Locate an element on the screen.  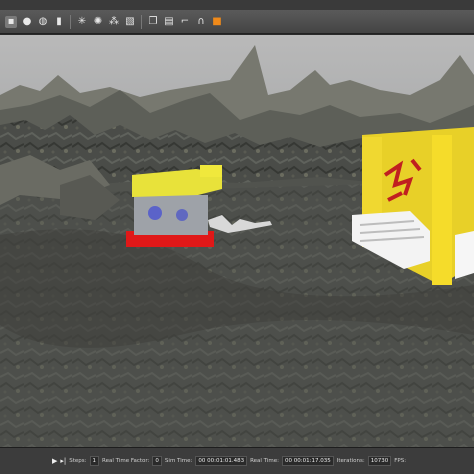
sim-time-value: 00 00:01:01.483 is located at coordinates (221, 461).